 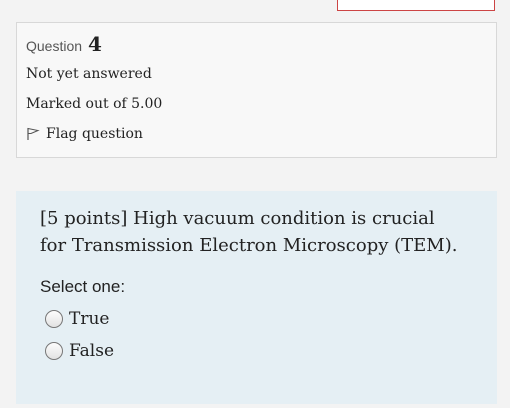 What do you see at coordinates (89, 319) in the screenshot?
I see `answer-option-label: True` at bounding box center [89, 319].